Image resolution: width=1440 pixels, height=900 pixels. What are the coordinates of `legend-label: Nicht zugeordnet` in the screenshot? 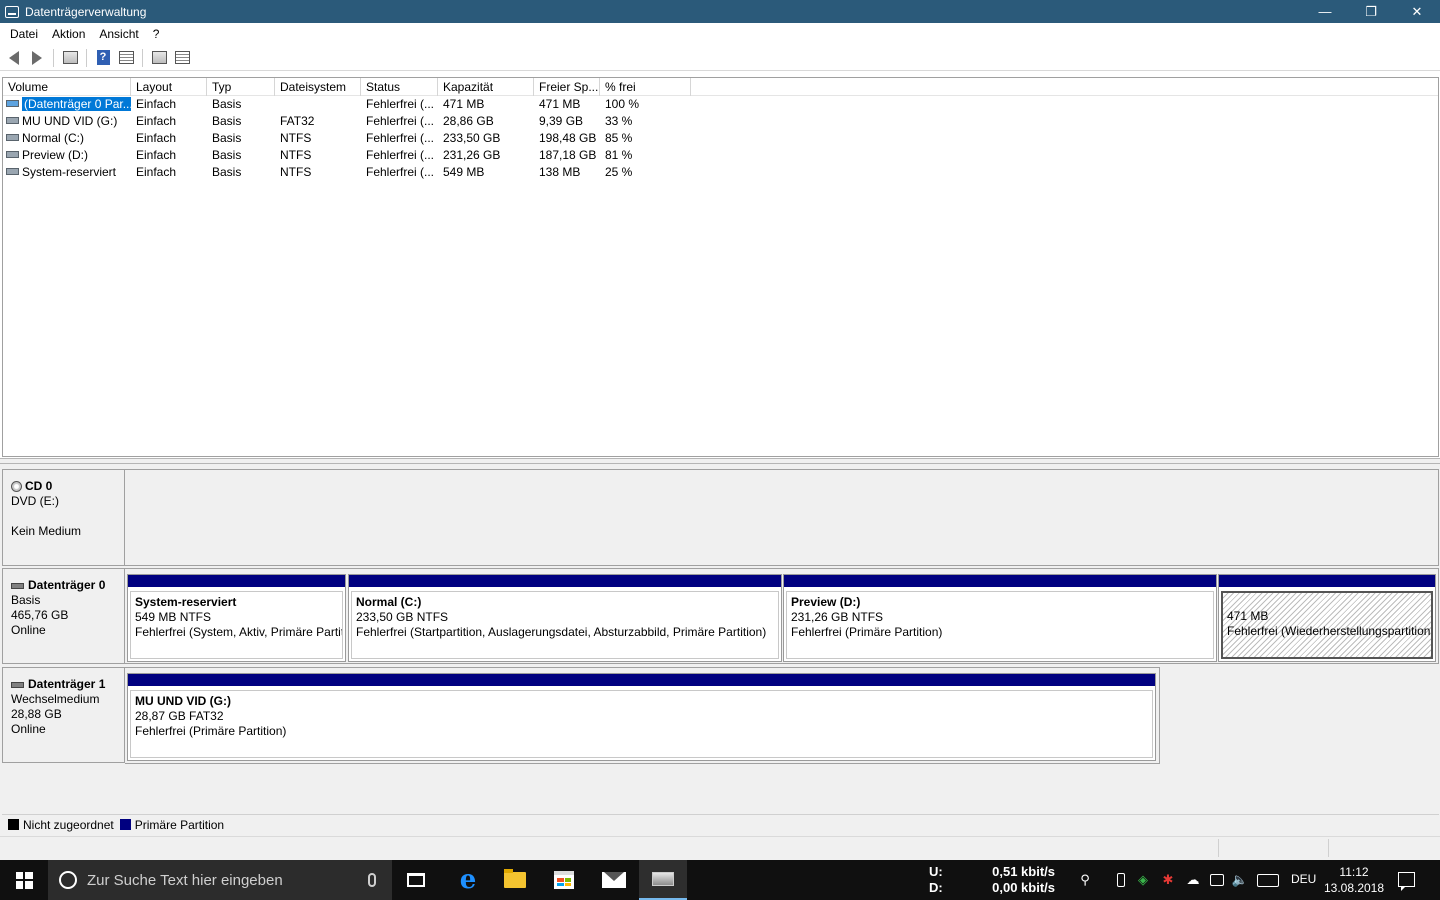 It's located at (68, 824).